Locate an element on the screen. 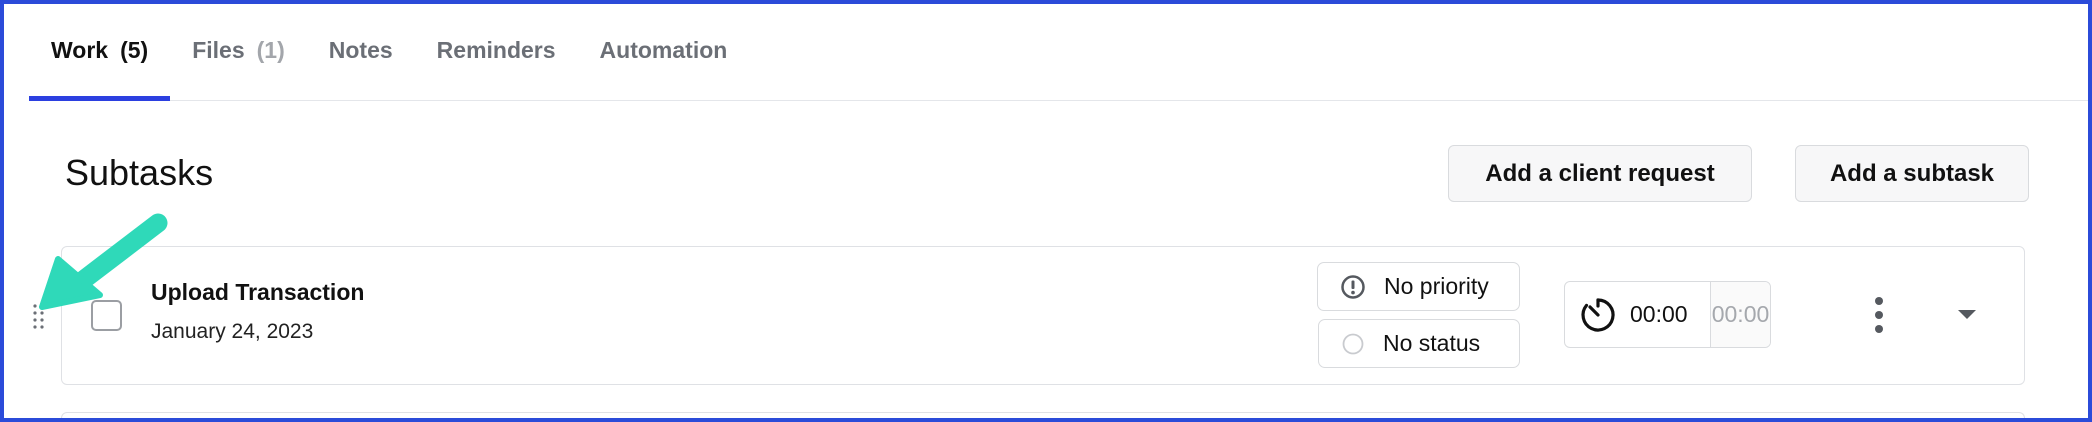 The image size is (2092, 422). tab-automation-label: Automation is located at coordinates (663, 49).